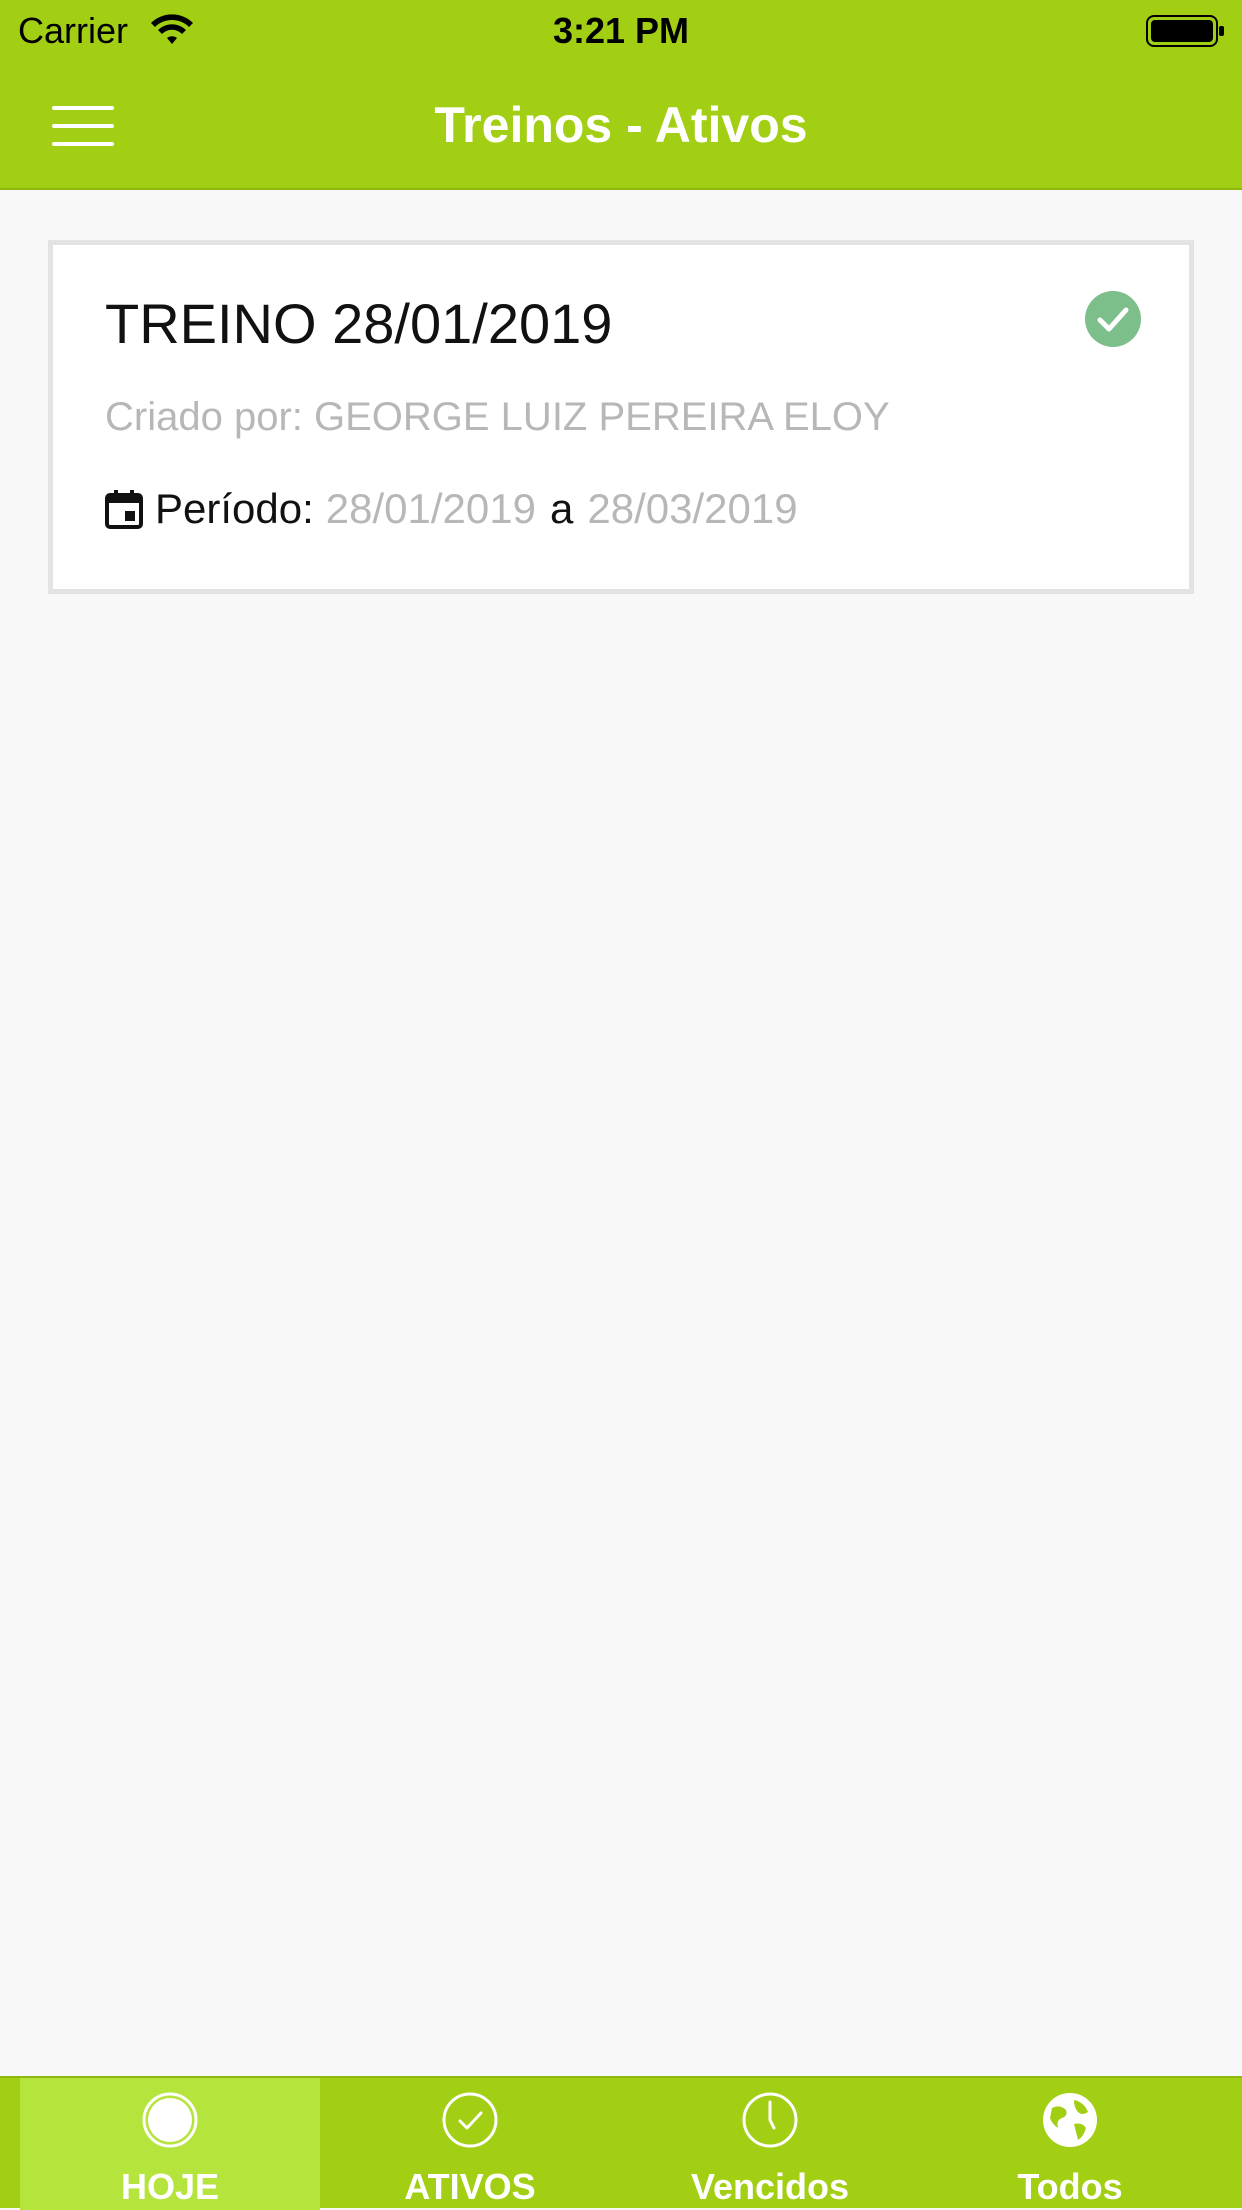  I want to click on tab-hoje: HOJE, so click(170, 2144).